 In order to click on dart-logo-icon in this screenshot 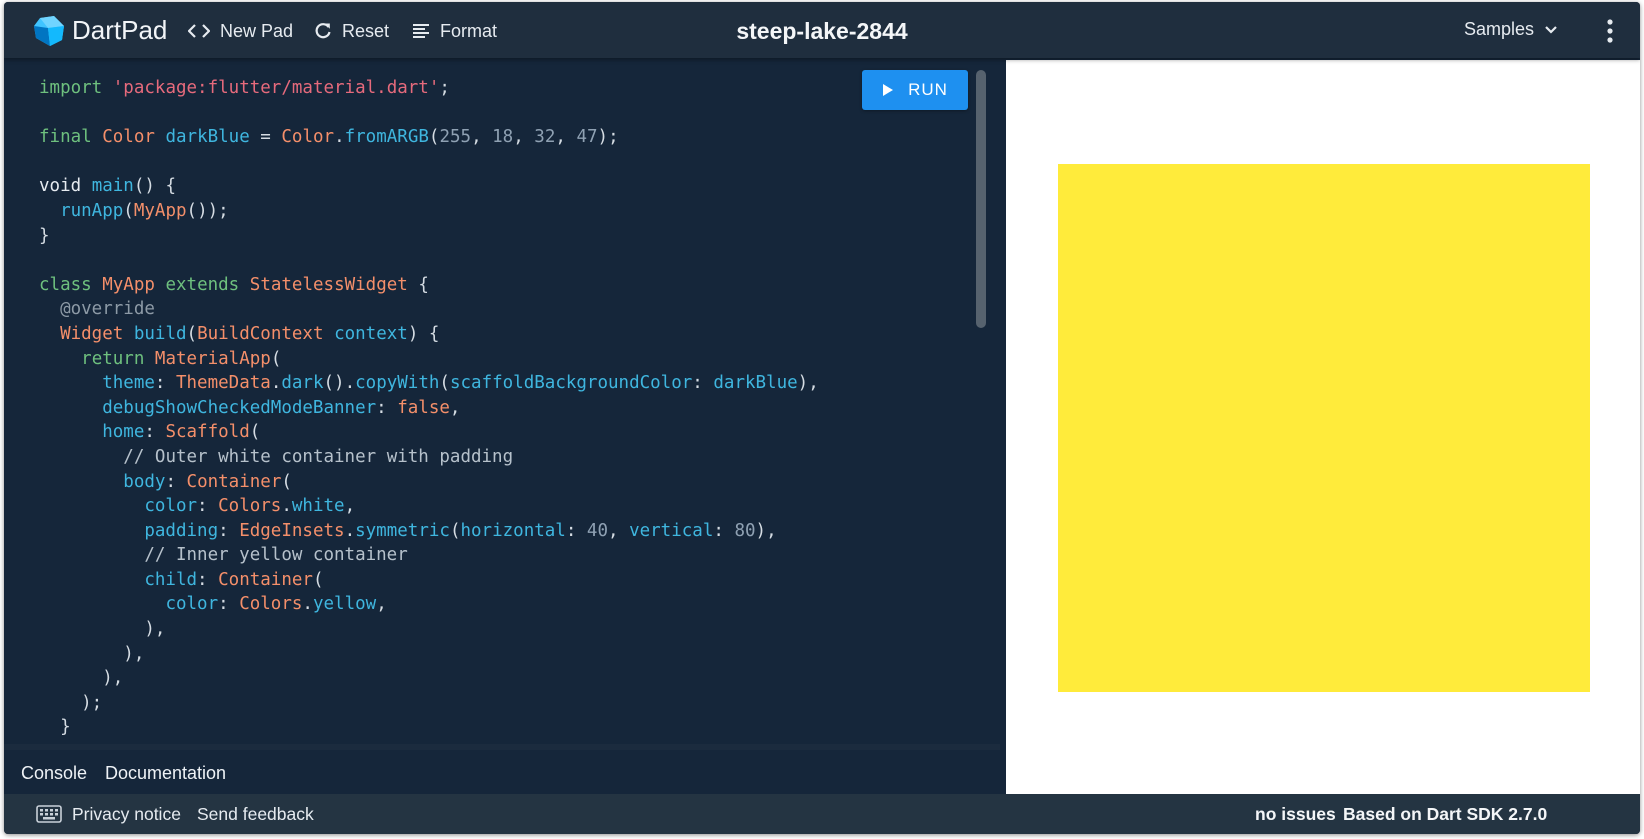, I will do `click(49, 31)`.